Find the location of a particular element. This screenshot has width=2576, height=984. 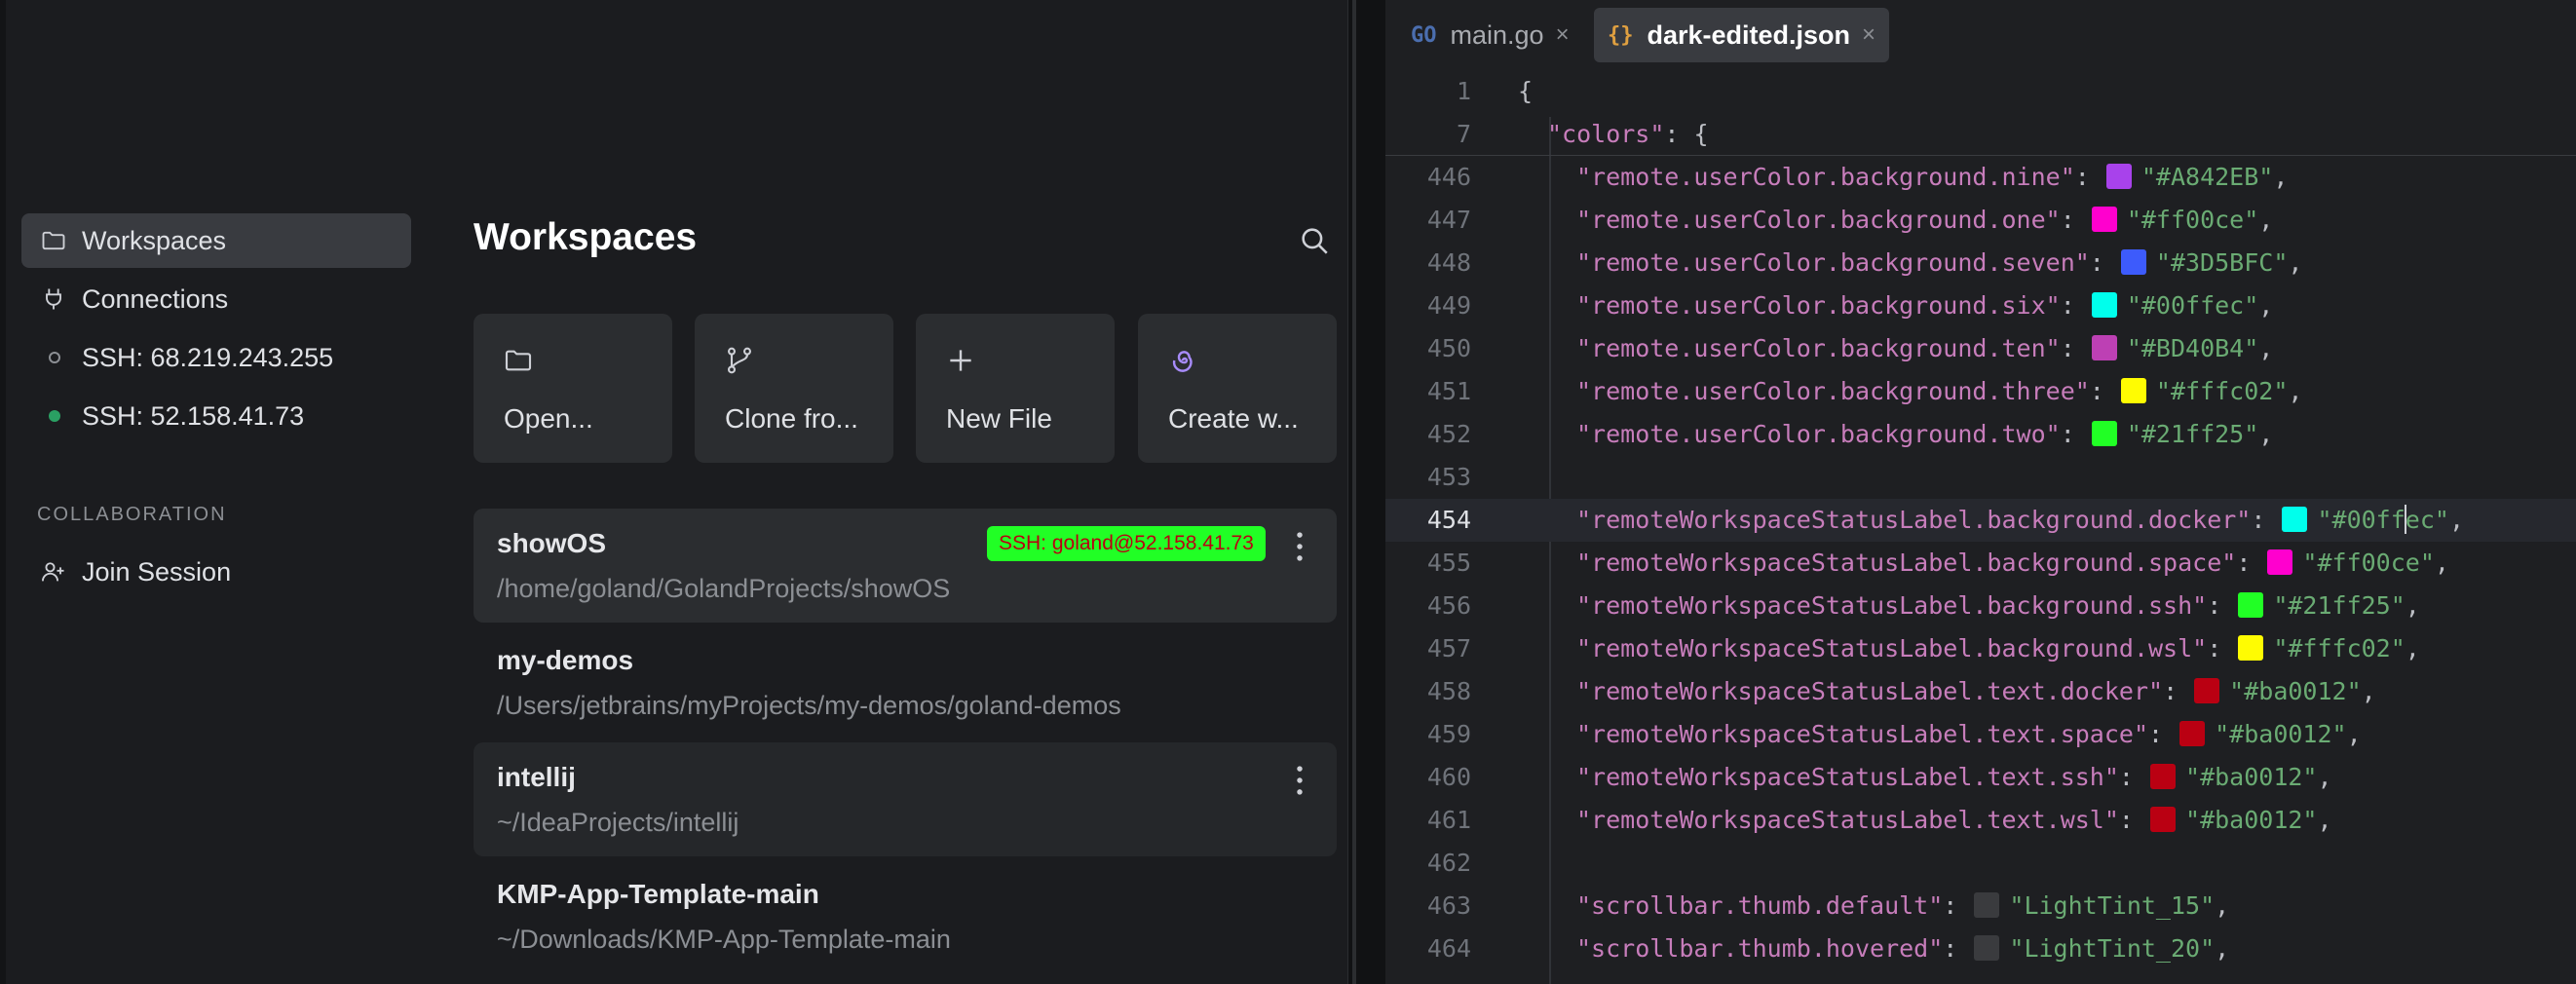

code-text: "remoteWorkspaceStatusLabel.text.wsl" is located at coordinates (1954, 820).